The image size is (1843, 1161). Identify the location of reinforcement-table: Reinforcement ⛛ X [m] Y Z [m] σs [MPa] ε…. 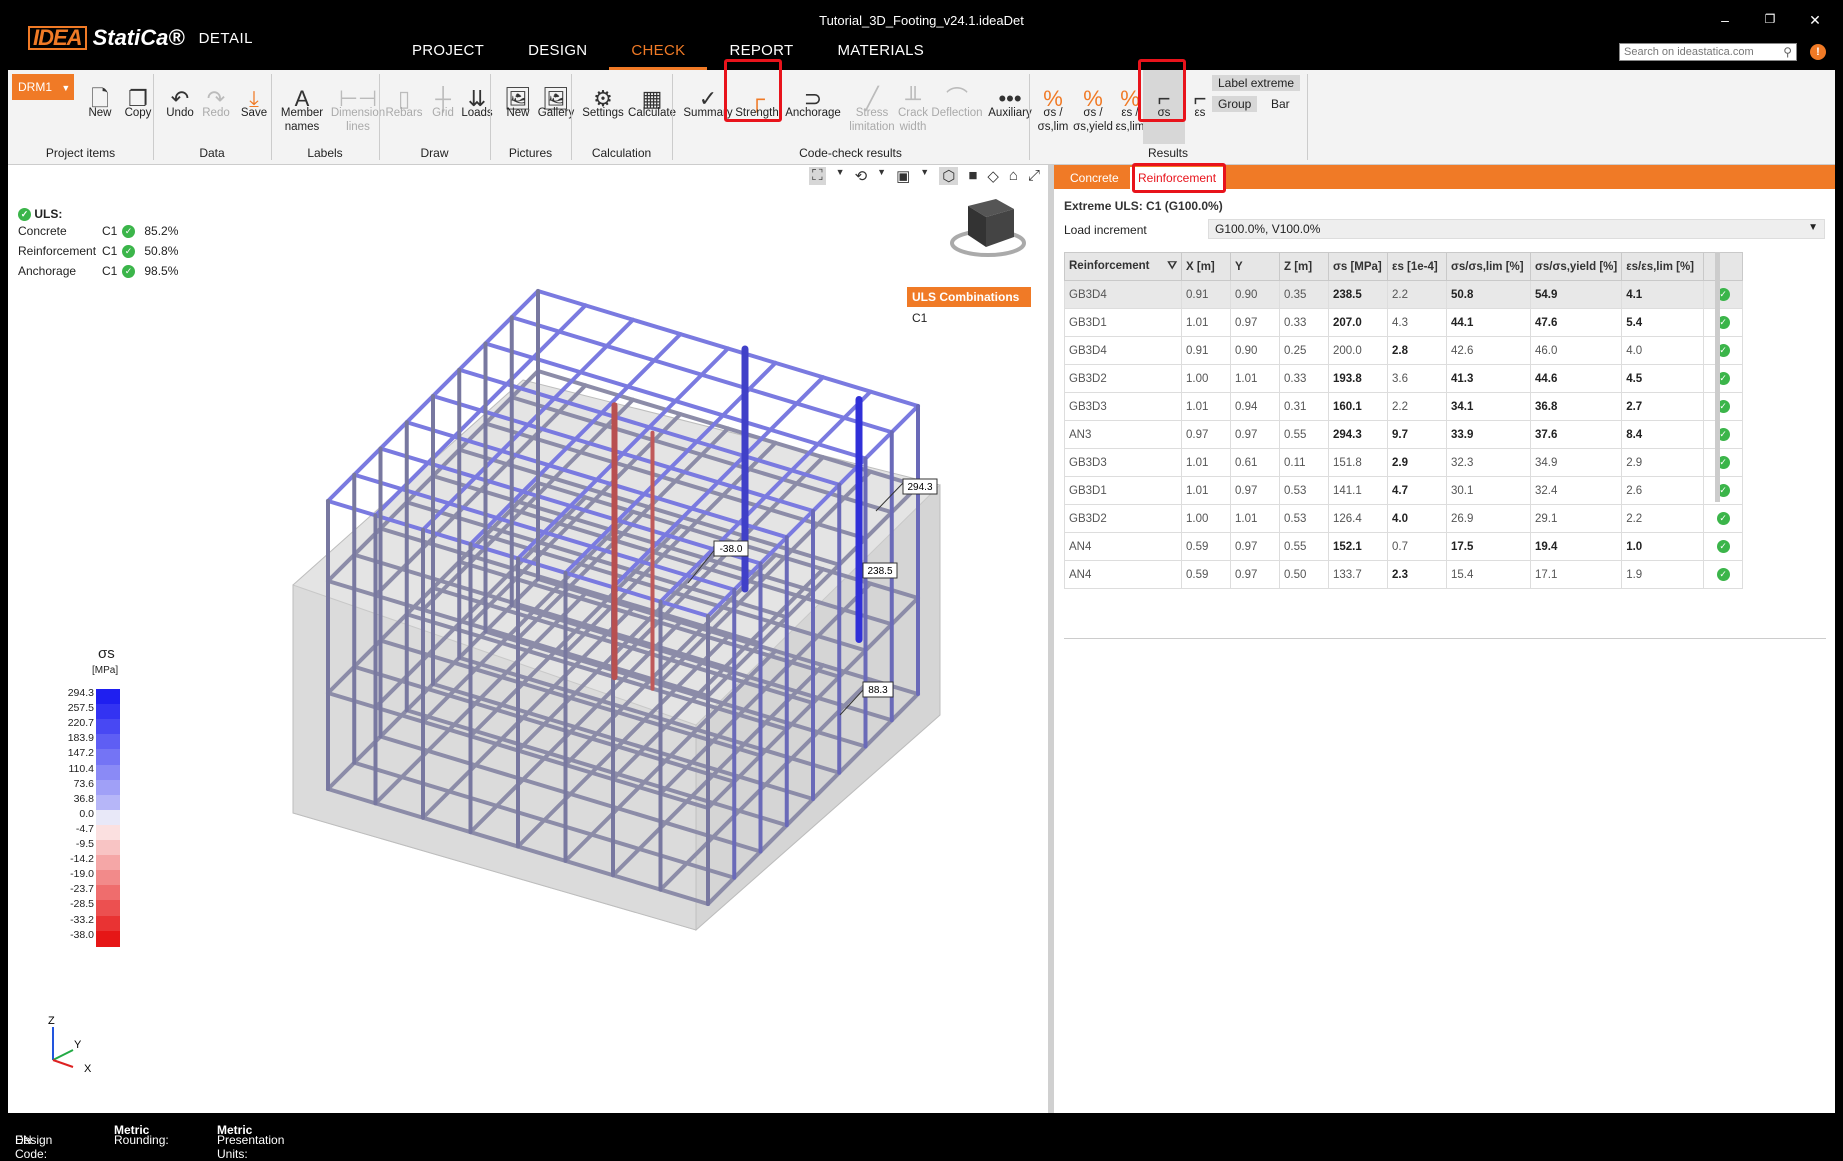
(1404, 420).